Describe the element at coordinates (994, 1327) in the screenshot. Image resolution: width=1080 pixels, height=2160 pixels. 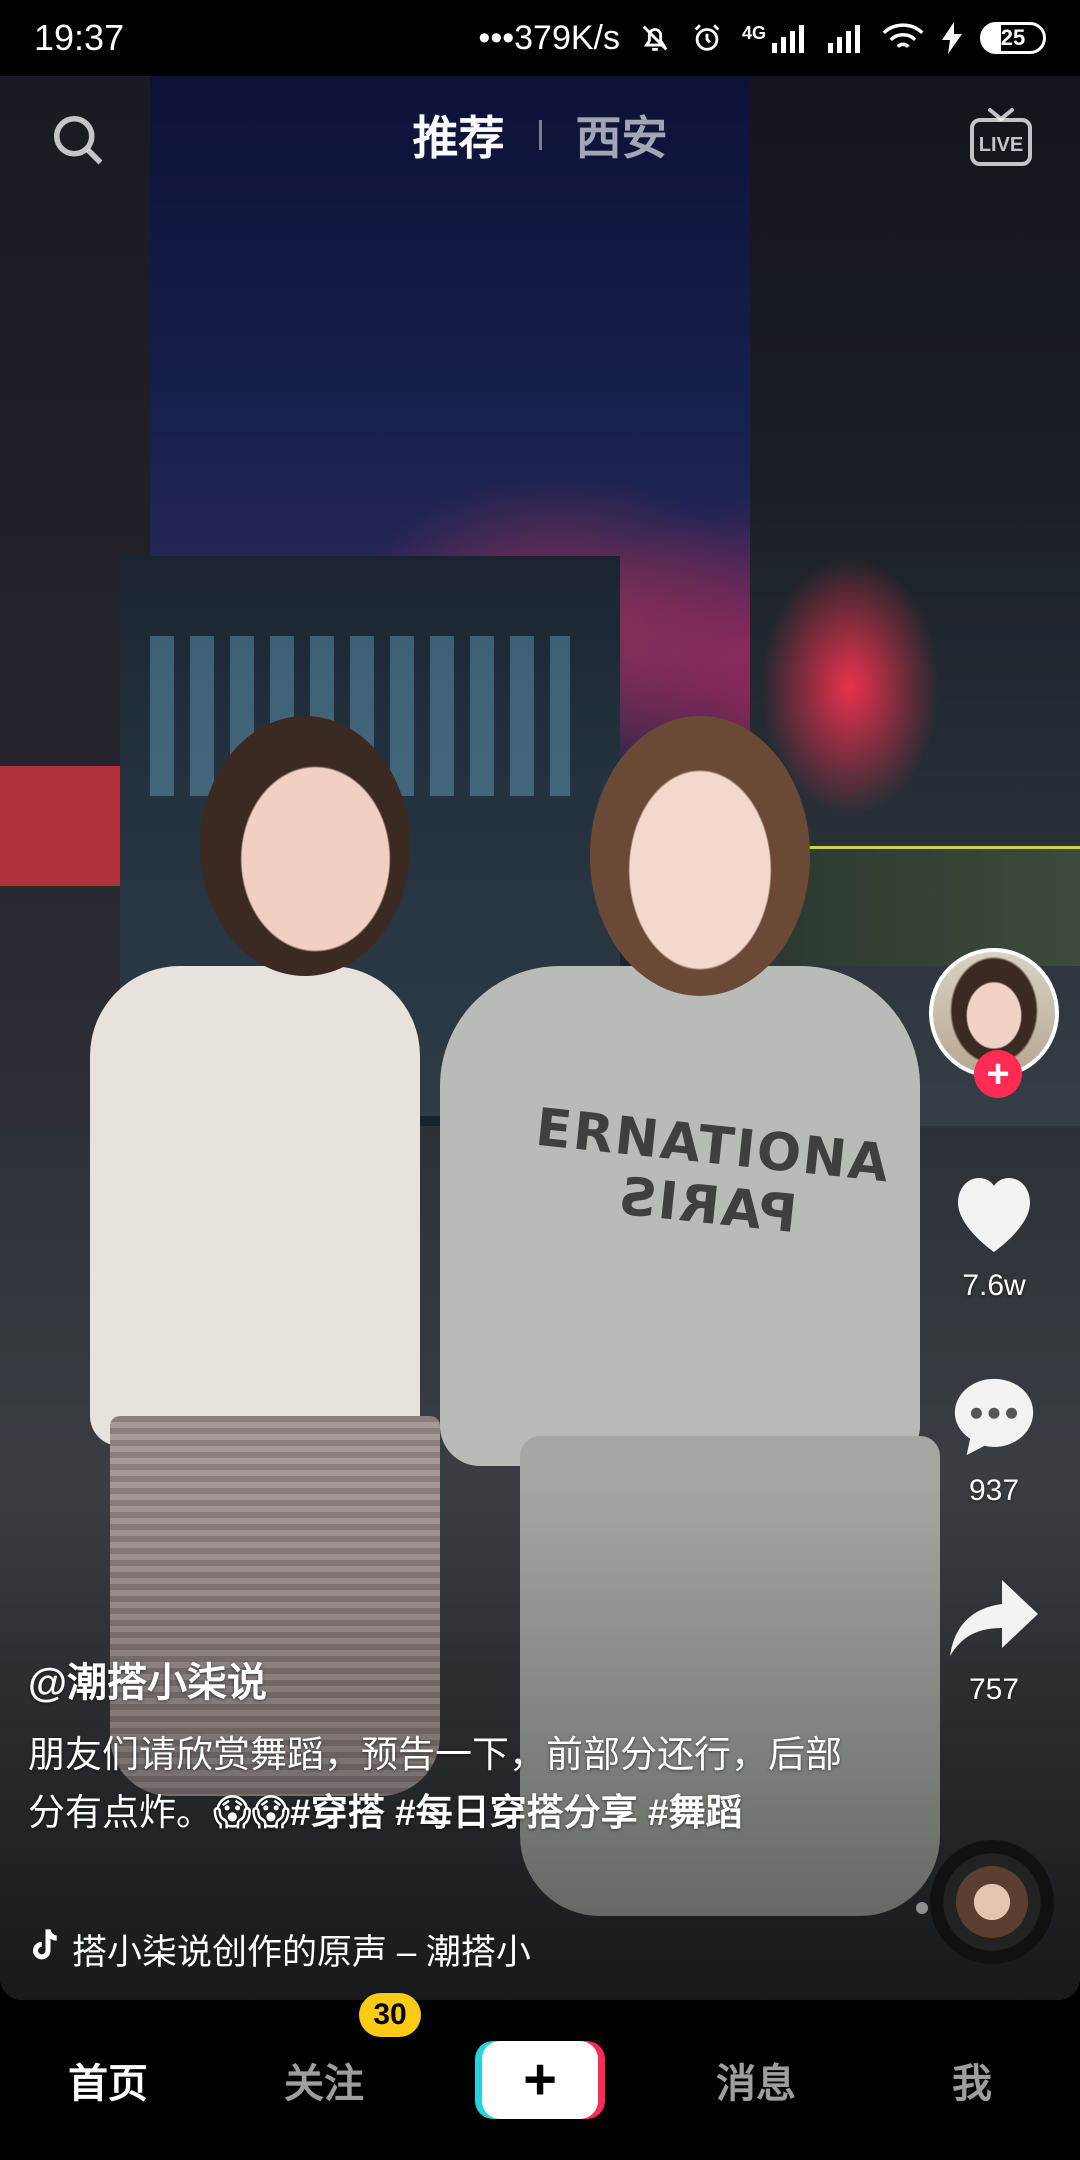
I see `action-rail: + 7.6w 937 757` at that location.